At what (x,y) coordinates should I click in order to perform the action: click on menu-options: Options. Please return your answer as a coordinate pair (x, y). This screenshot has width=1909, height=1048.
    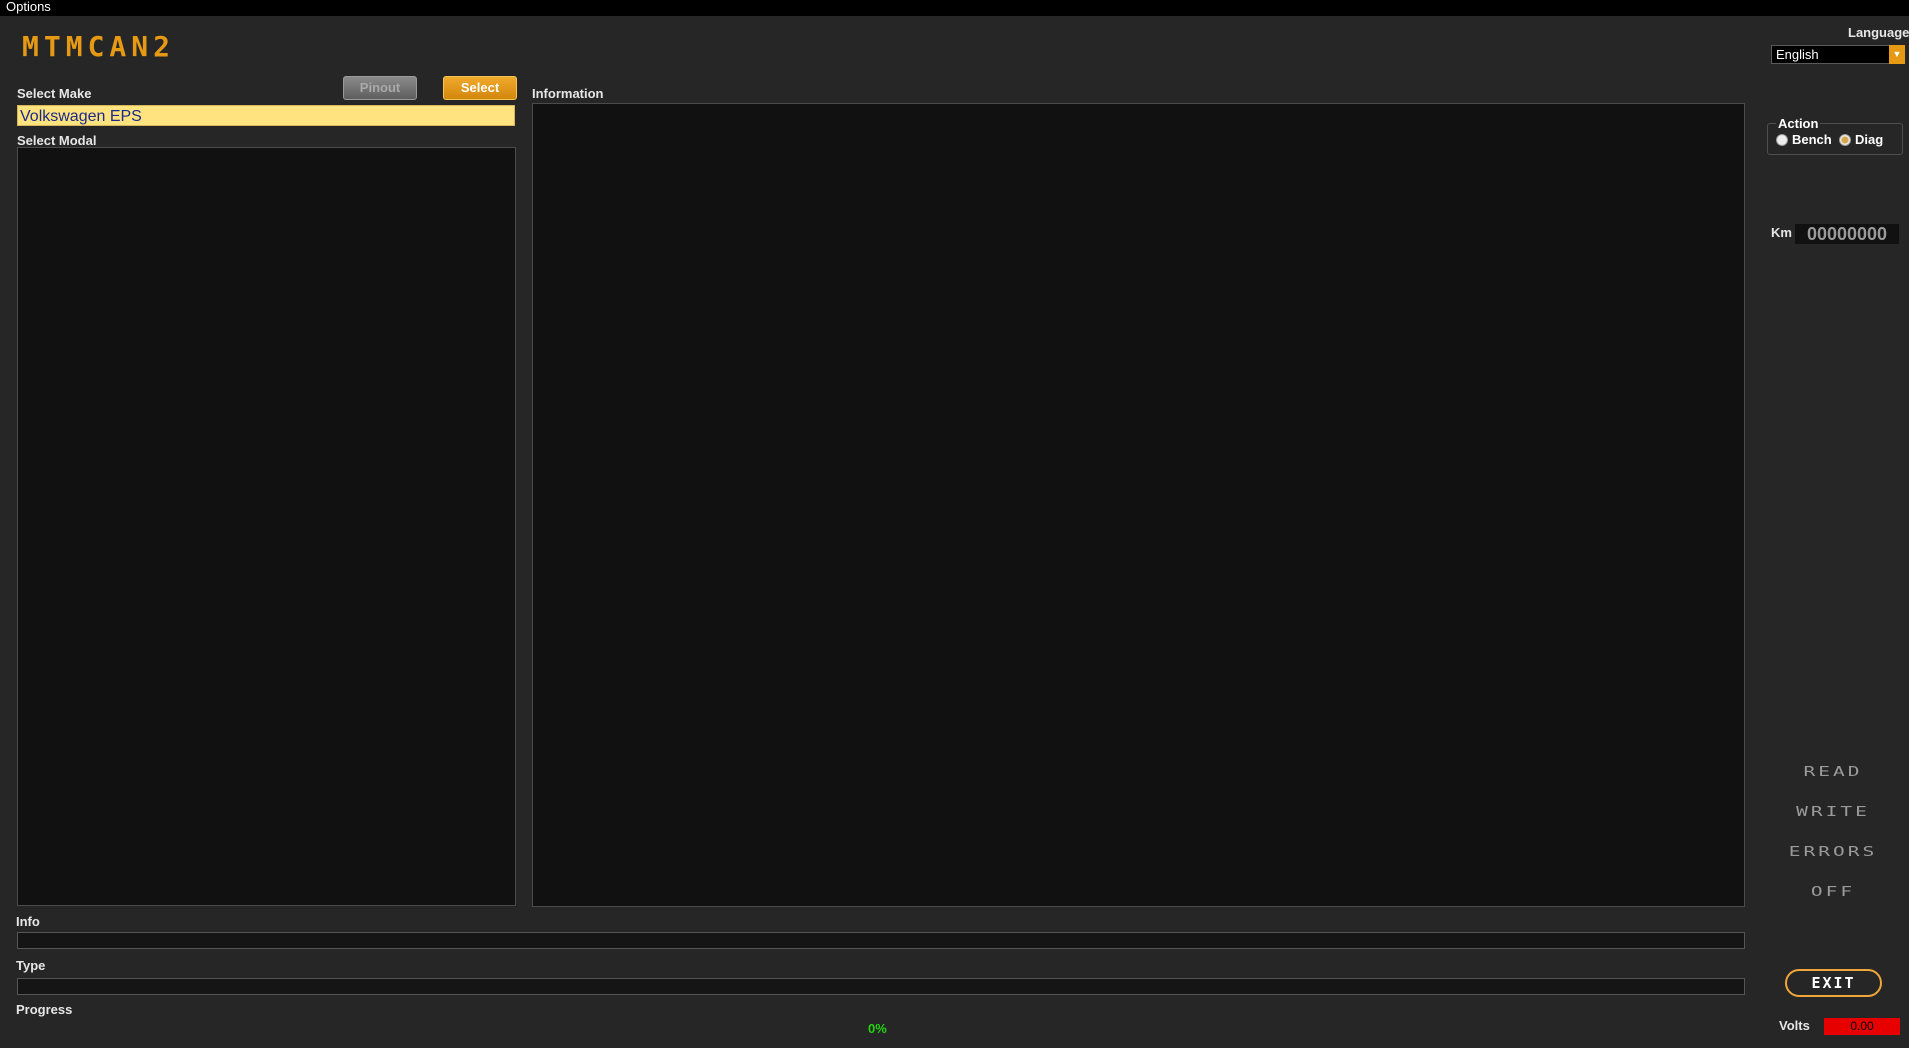
    Looking at the image, I should click on (28, 6).